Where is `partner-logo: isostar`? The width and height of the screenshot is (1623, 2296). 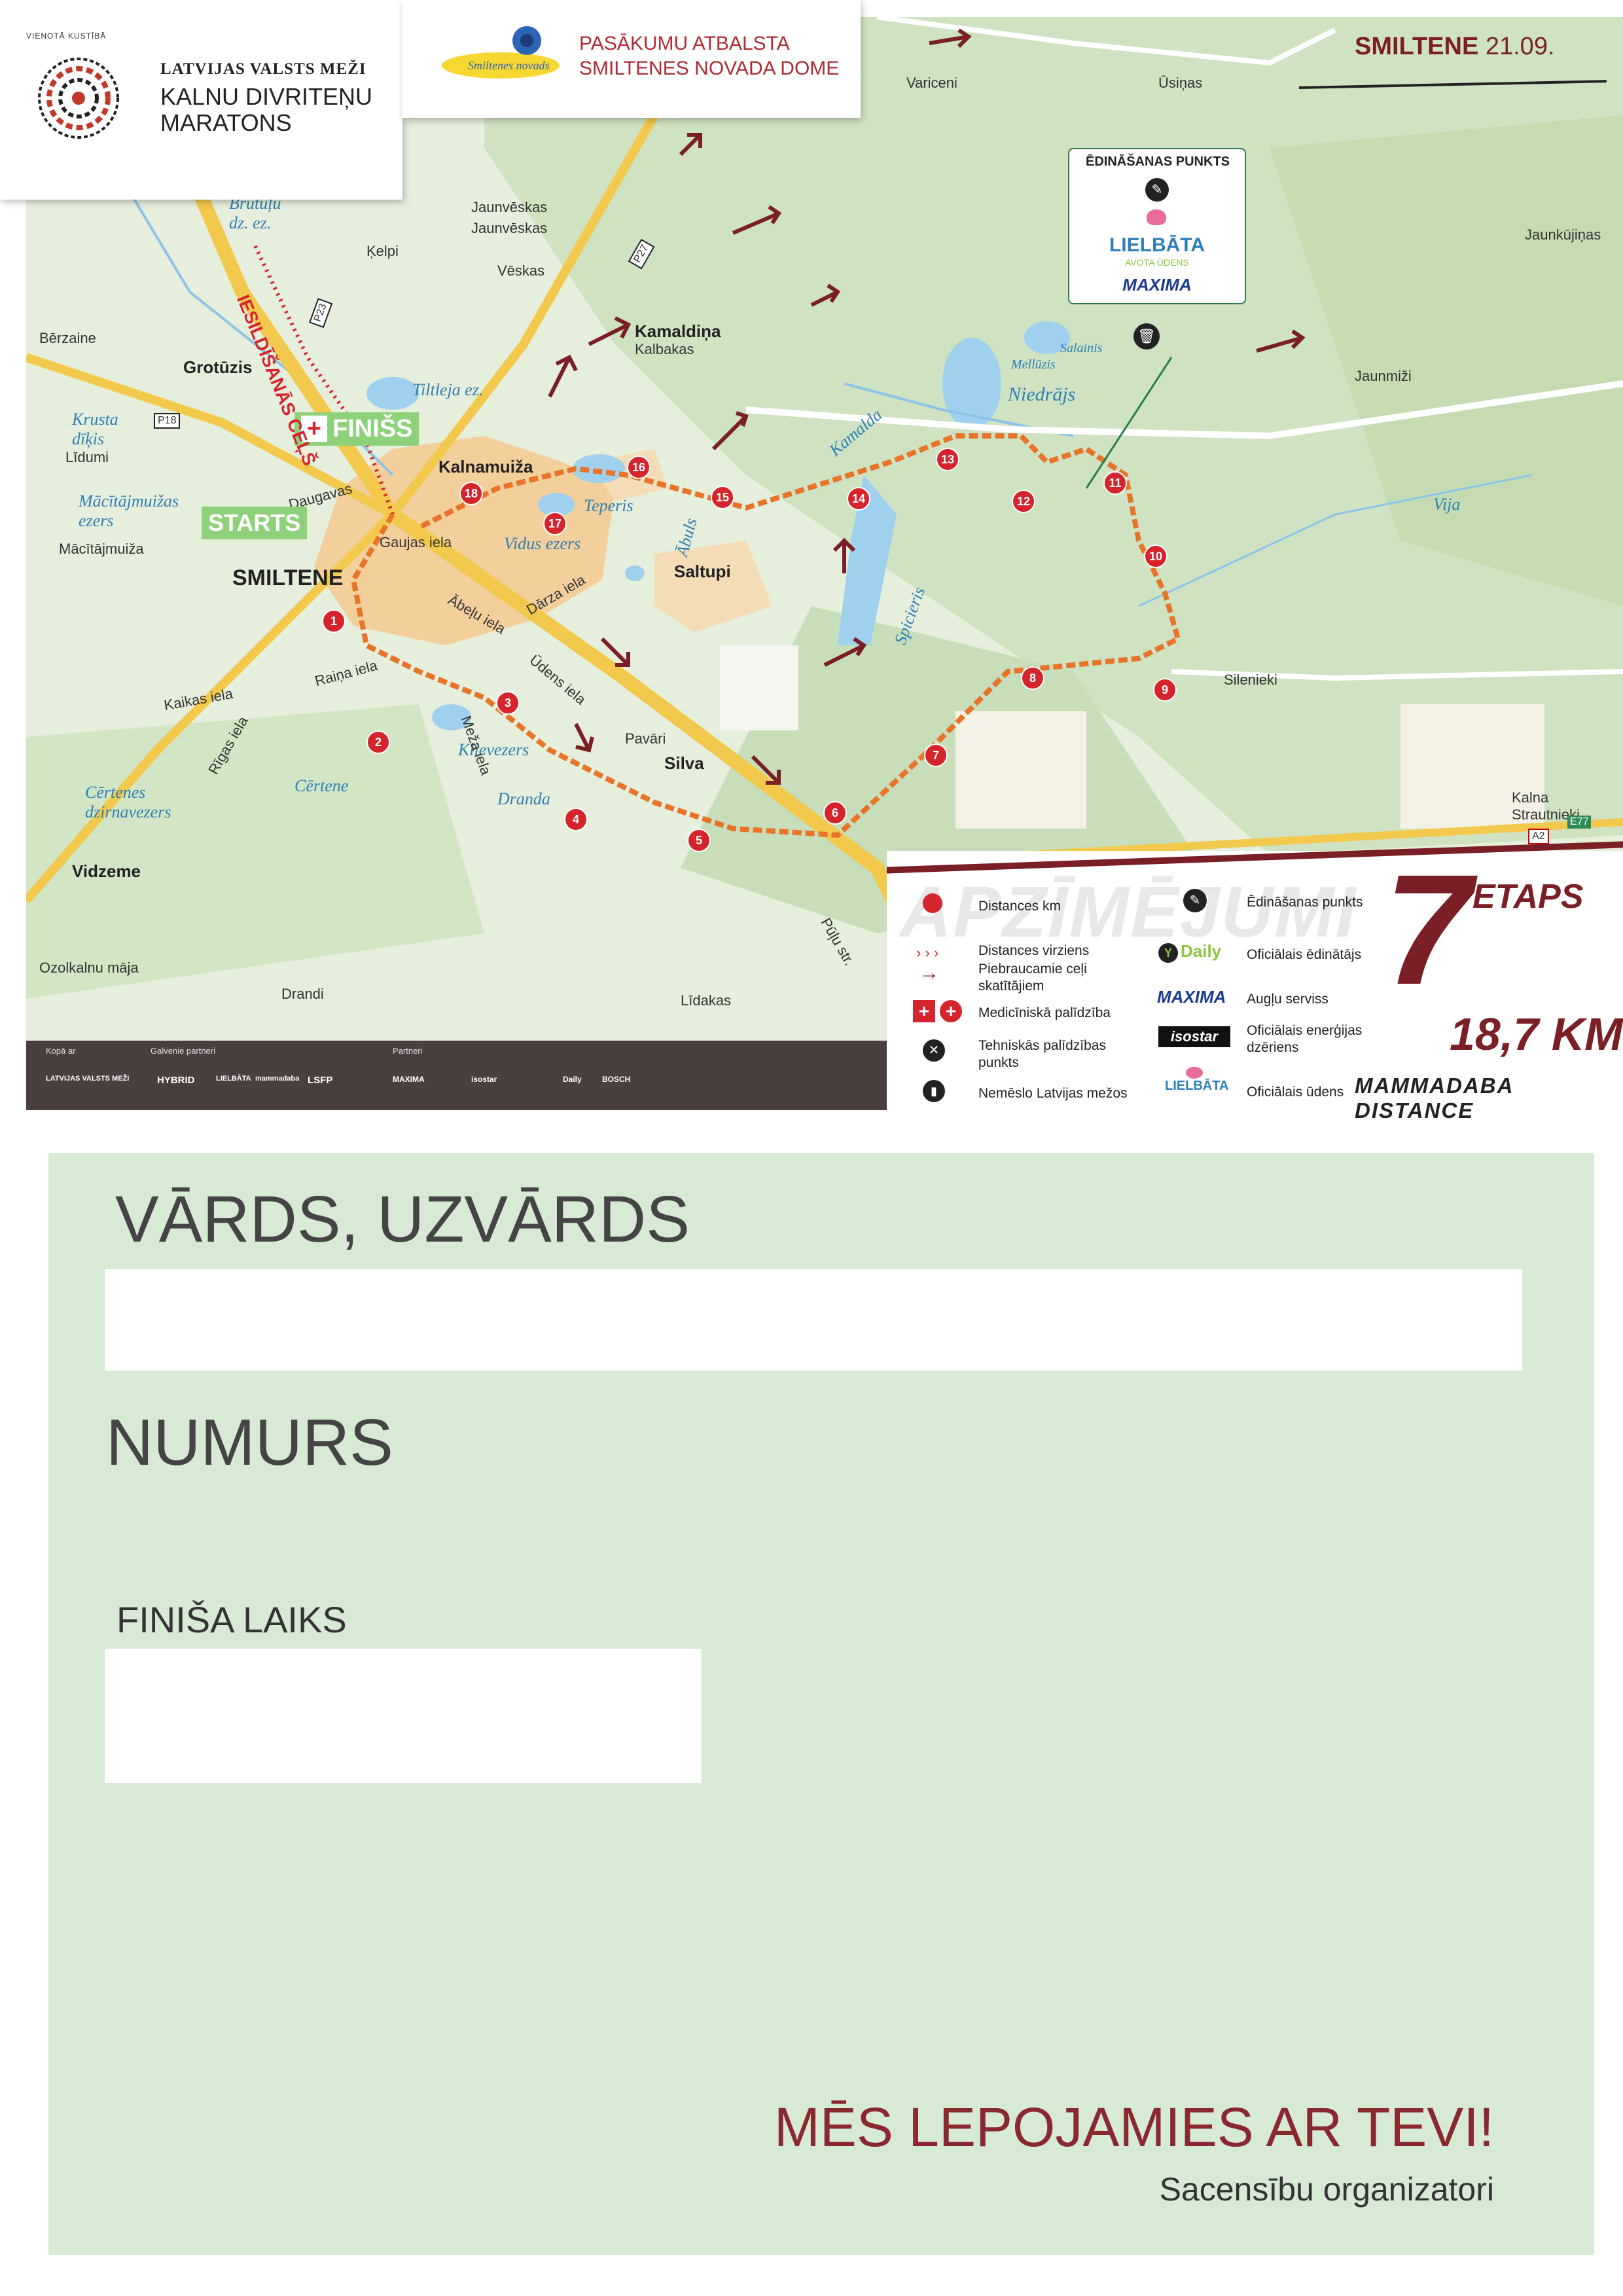 partner-logo: isostar is located at coordinates (484, 1079).